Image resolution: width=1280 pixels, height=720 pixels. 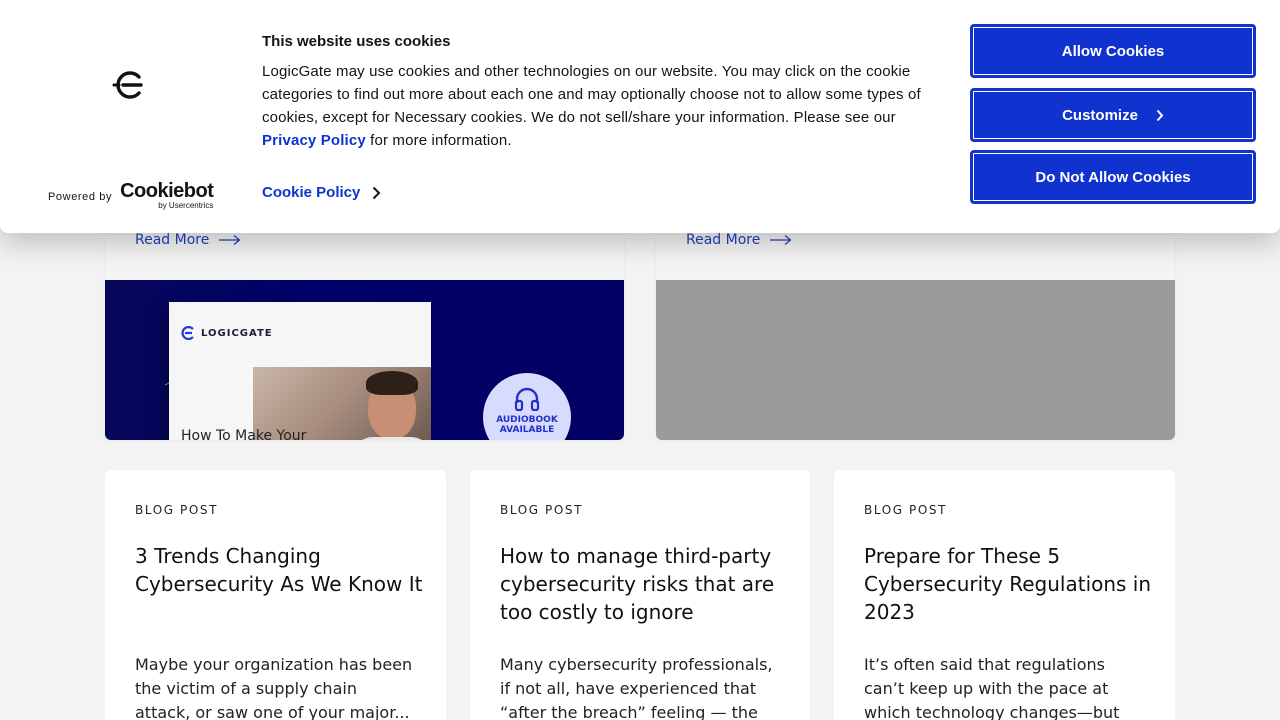 I want to click on headphones-icon, so click(x=527, y=399).